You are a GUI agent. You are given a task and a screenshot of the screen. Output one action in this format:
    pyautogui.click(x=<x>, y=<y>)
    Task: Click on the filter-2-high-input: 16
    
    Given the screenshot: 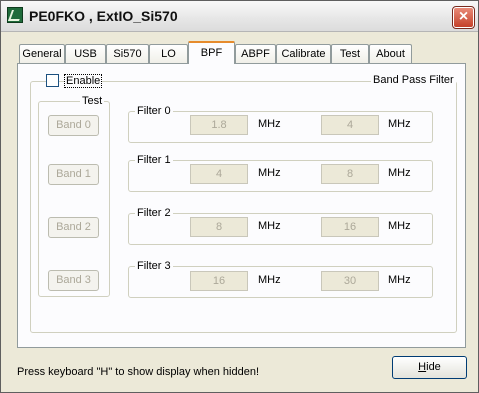 What is the action you would take?
    pyautogui.click(x=350, y=227)
    